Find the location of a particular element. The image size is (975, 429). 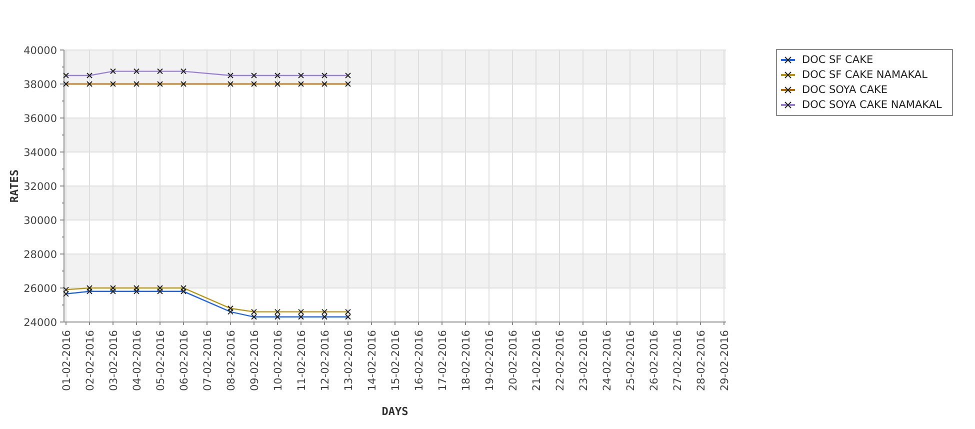

axis-tick-label: 21-02-2016 is located at coordinates (537, 361).